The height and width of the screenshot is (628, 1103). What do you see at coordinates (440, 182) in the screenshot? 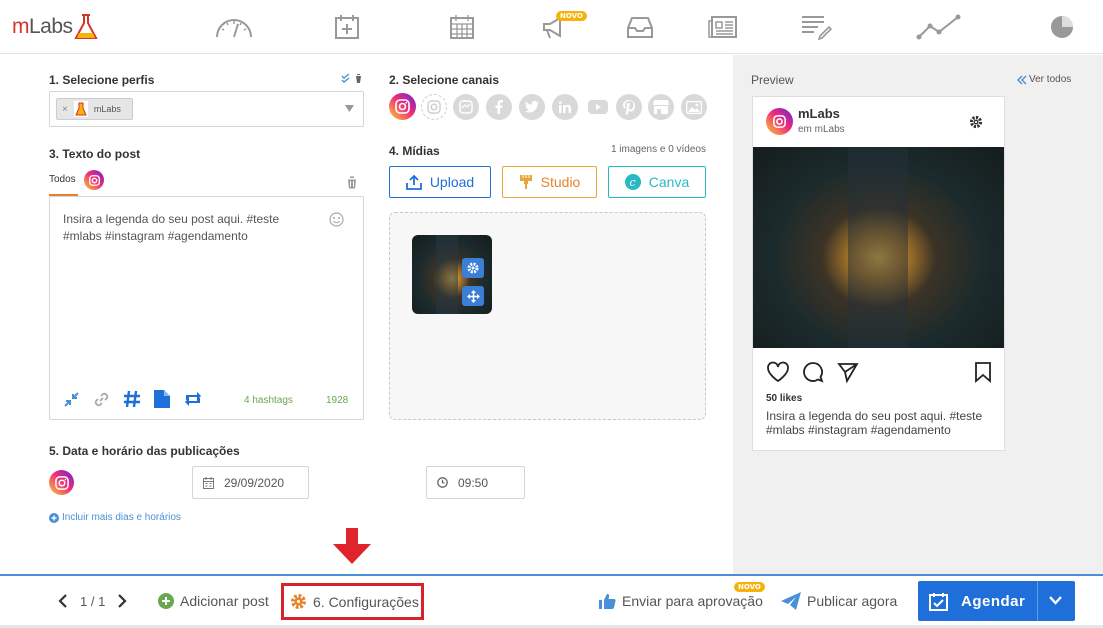
I see `upload-button: Upload` at bounding box center [440, 182].